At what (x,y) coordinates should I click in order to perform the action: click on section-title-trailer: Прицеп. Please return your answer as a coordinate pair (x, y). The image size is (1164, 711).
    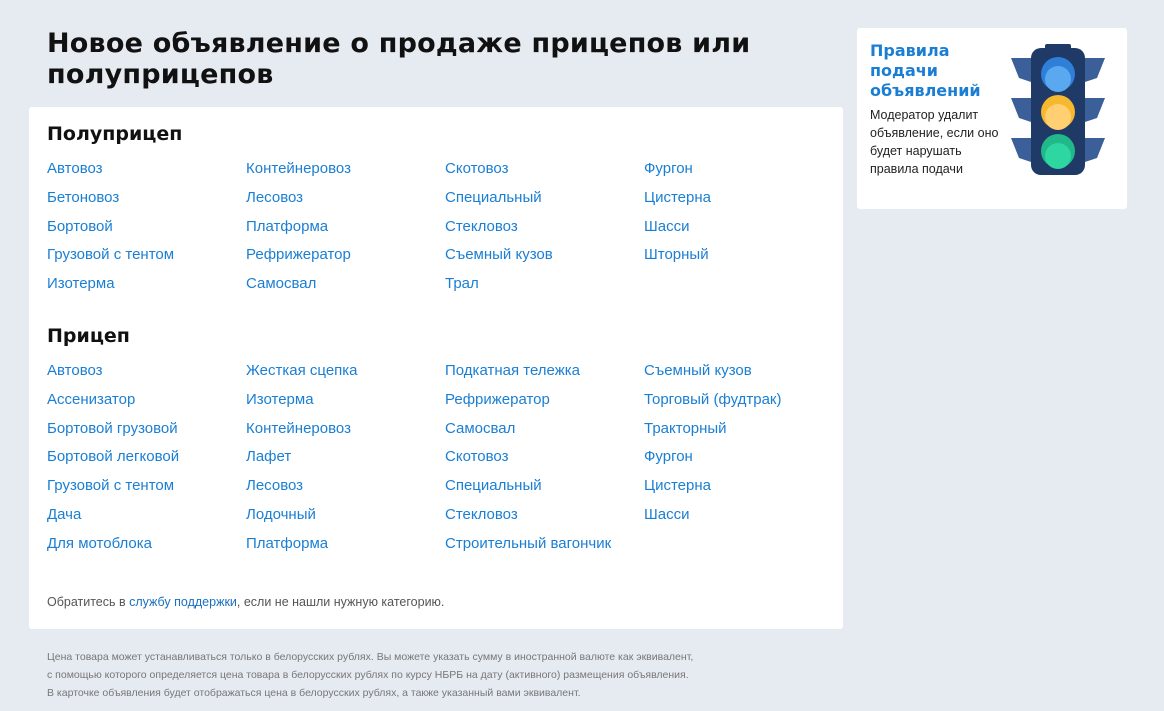
    Looking at the image, I should click on (88, 336).